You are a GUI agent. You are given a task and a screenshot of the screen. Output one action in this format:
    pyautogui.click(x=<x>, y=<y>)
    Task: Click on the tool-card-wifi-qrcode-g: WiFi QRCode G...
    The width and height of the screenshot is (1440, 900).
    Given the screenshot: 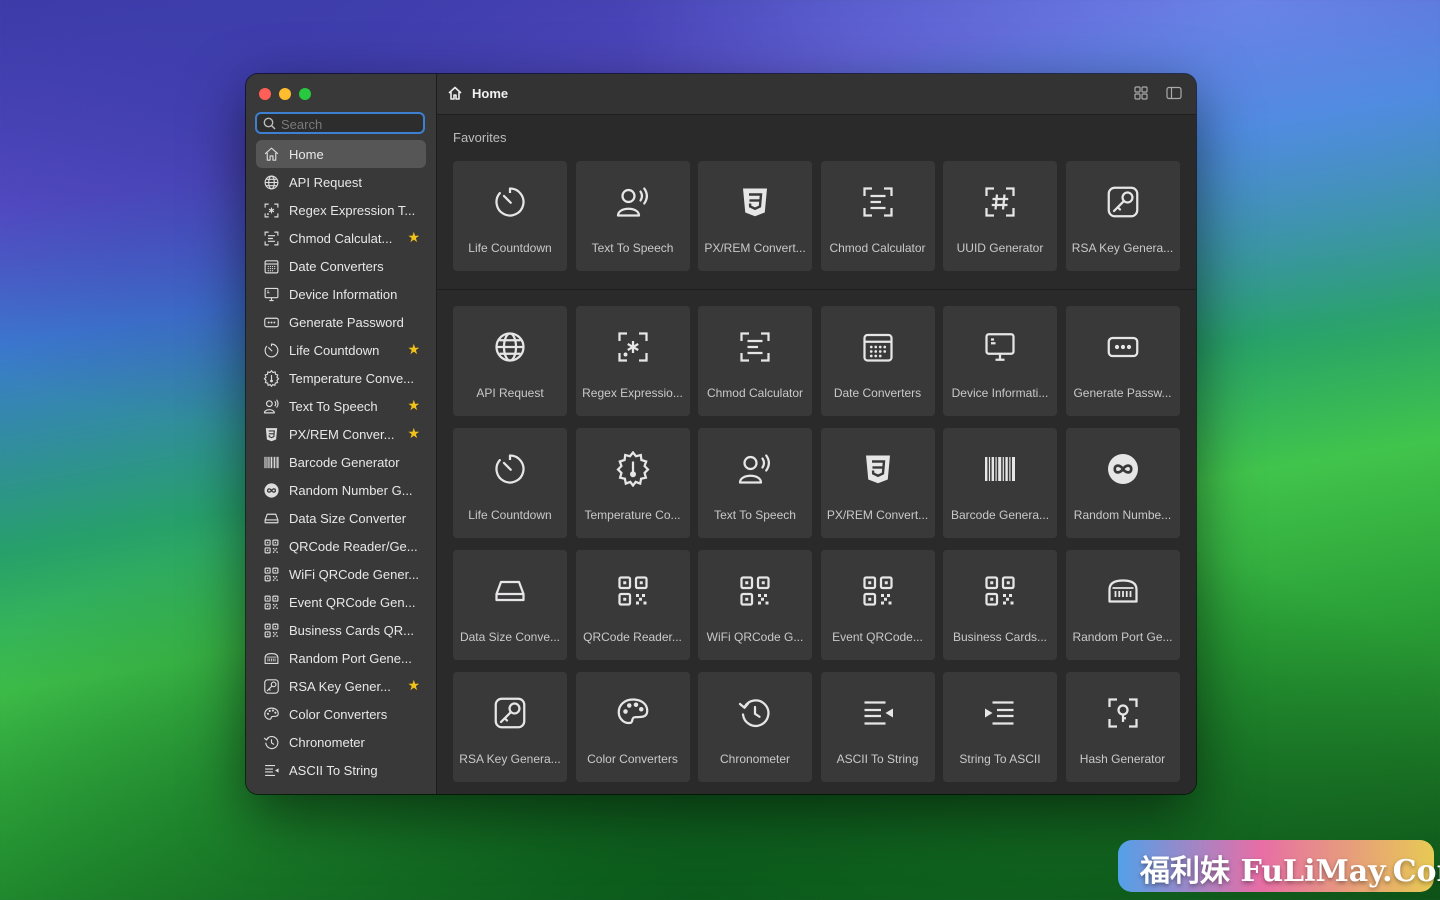 What is the action you would take?
    pyautogui.click(x=755, y=605)
    